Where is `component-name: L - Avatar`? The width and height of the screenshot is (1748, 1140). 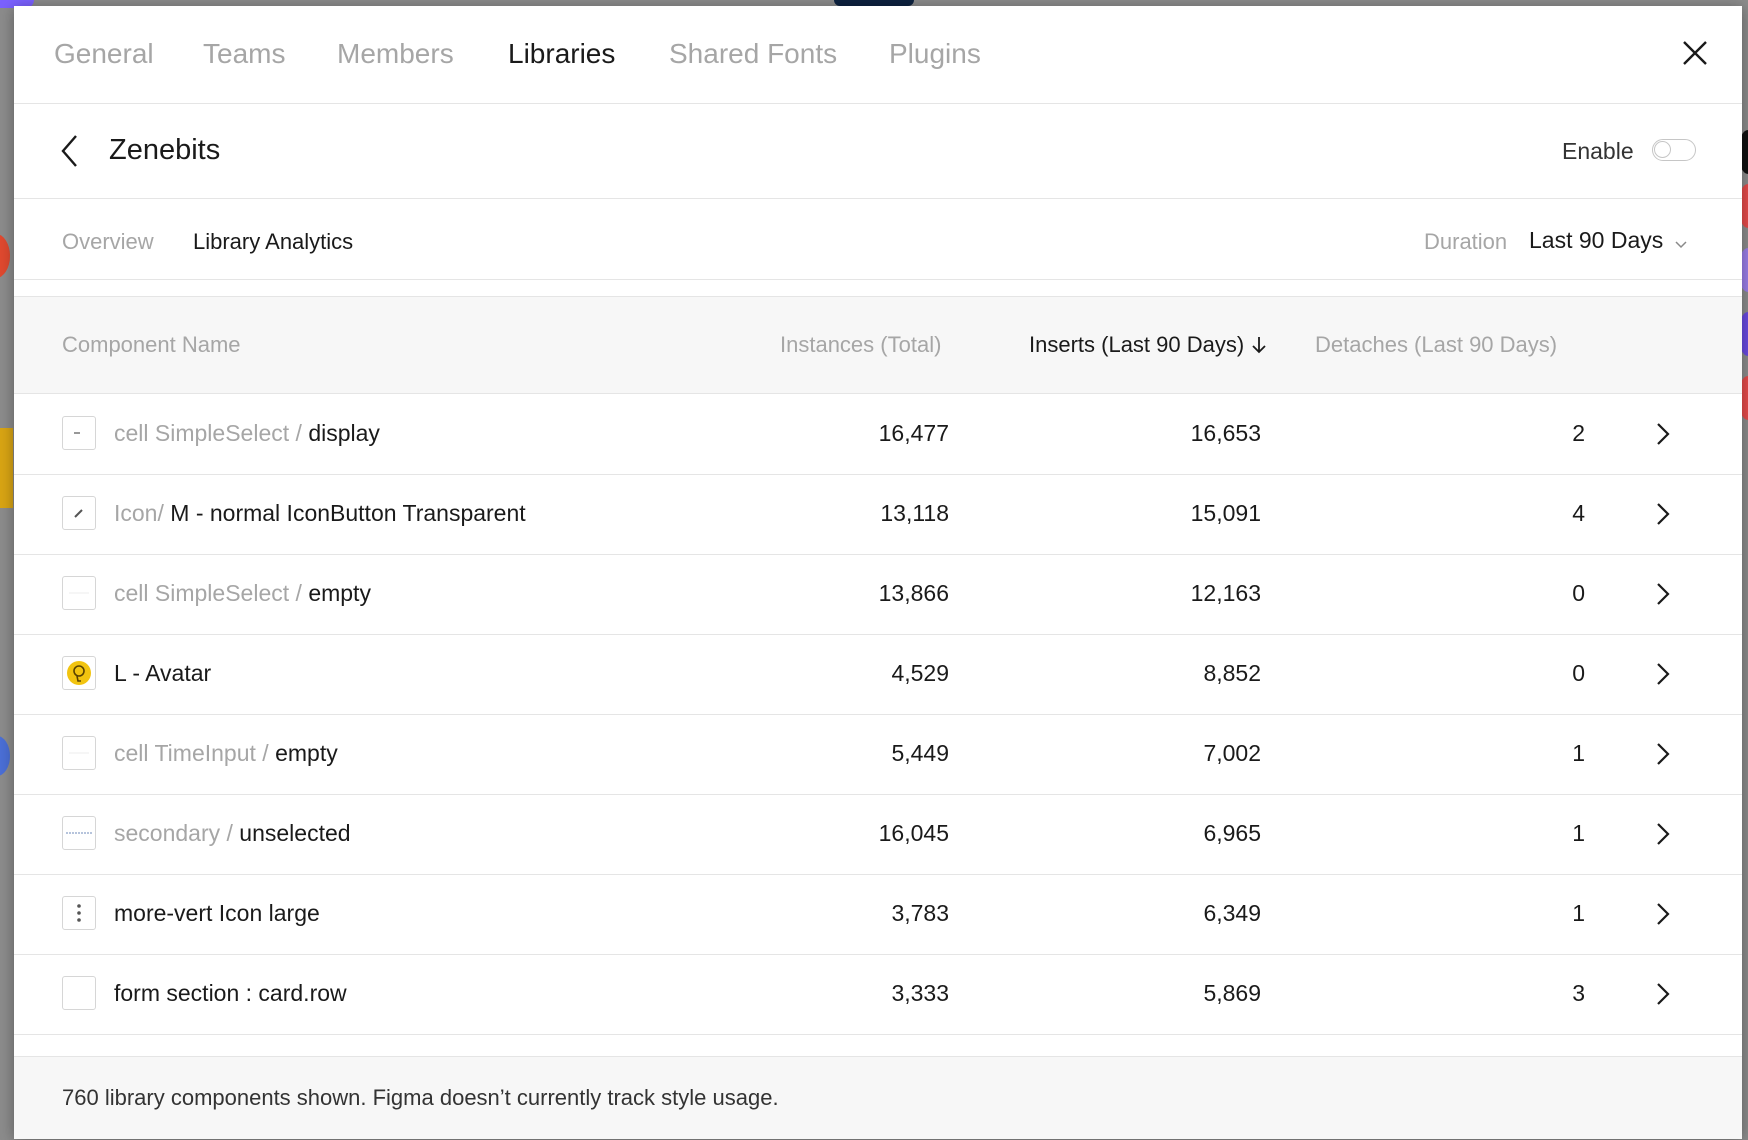 component-name: L - Avatar is located at coordinates (162, 673).